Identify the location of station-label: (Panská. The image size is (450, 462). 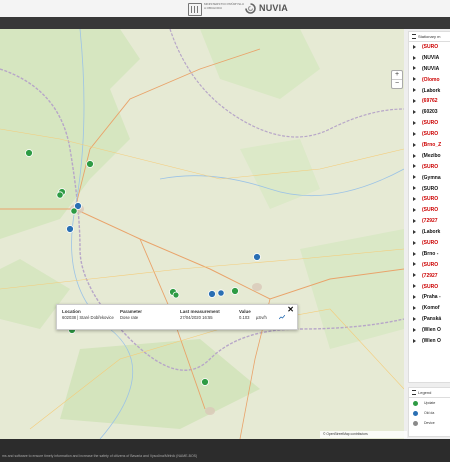
(432, 319).